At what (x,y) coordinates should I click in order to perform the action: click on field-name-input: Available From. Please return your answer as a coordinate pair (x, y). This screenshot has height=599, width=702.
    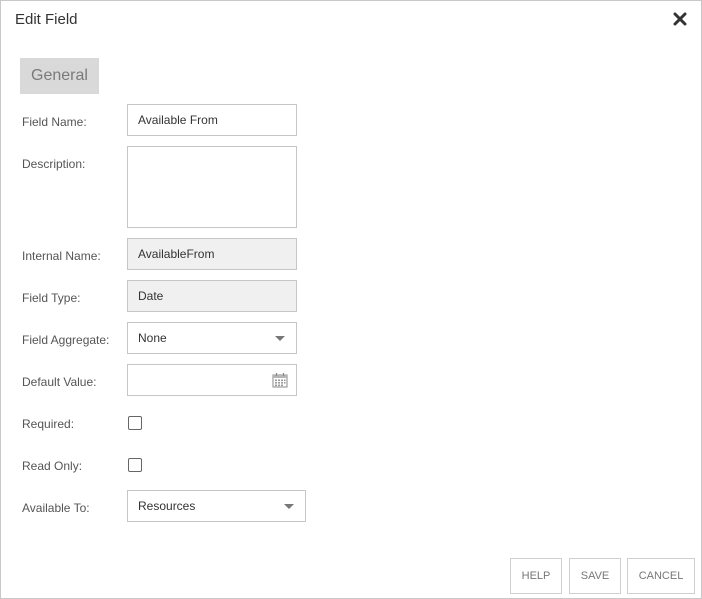
    Looking at the image, I should click on (212, 120).